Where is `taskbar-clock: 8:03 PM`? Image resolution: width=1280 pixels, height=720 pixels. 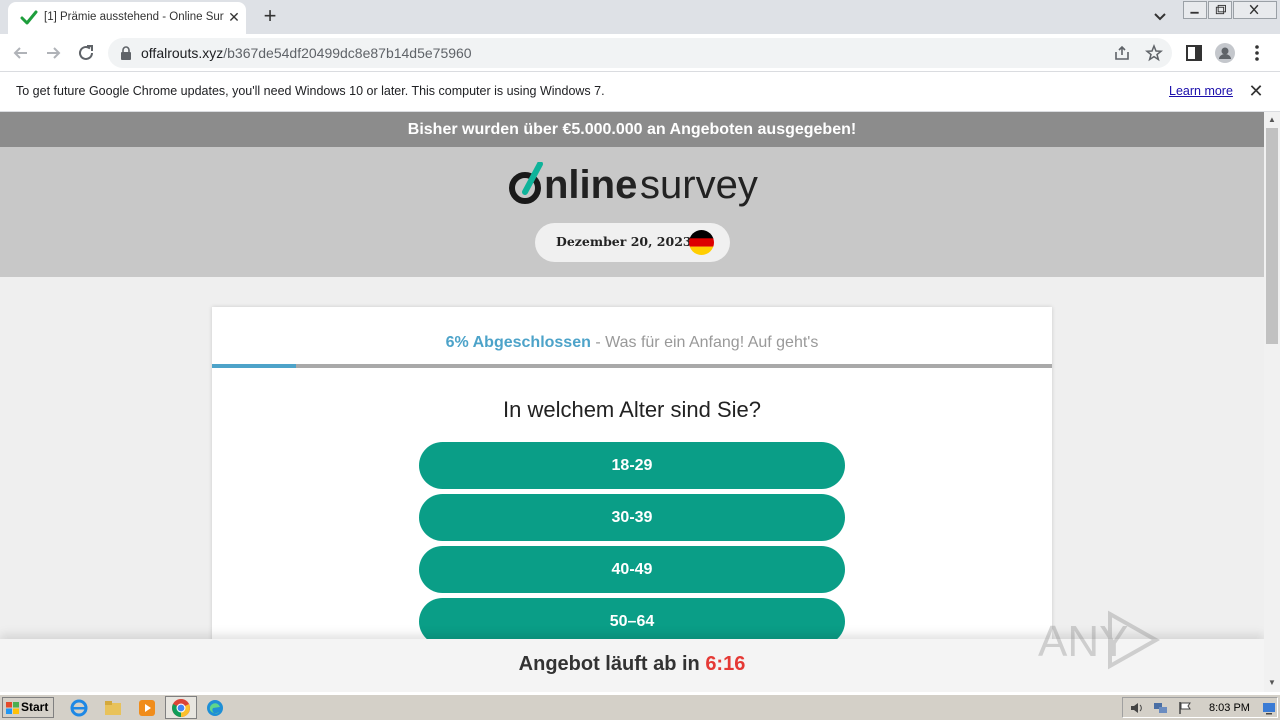 taskbar-clock: 8:03 PM is located at coordinates (1229, 708).